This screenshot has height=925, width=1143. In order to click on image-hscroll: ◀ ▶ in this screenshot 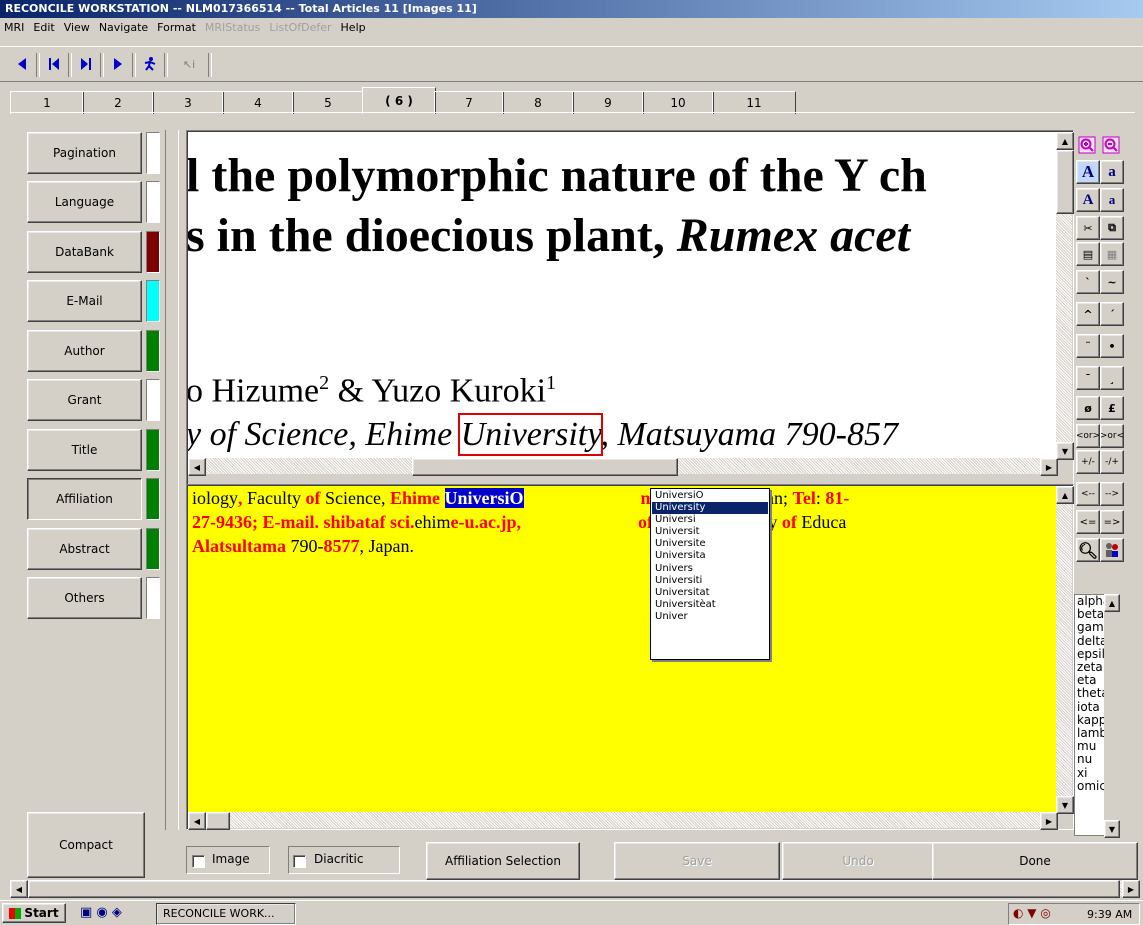, I will do `click(623, 467)`.